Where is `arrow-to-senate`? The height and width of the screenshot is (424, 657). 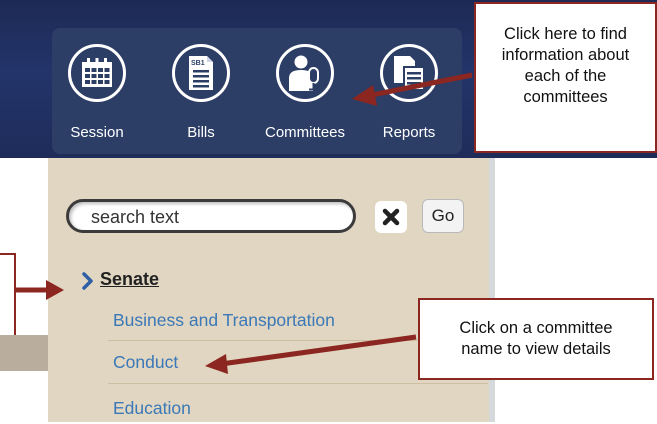
arrow-to-senate is located at coordinates (39, 290).